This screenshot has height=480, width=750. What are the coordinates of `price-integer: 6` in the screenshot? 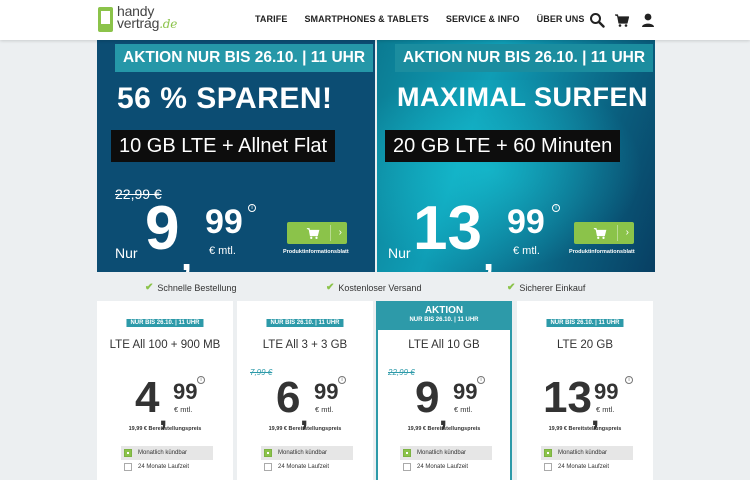 It's located at (288, 397).